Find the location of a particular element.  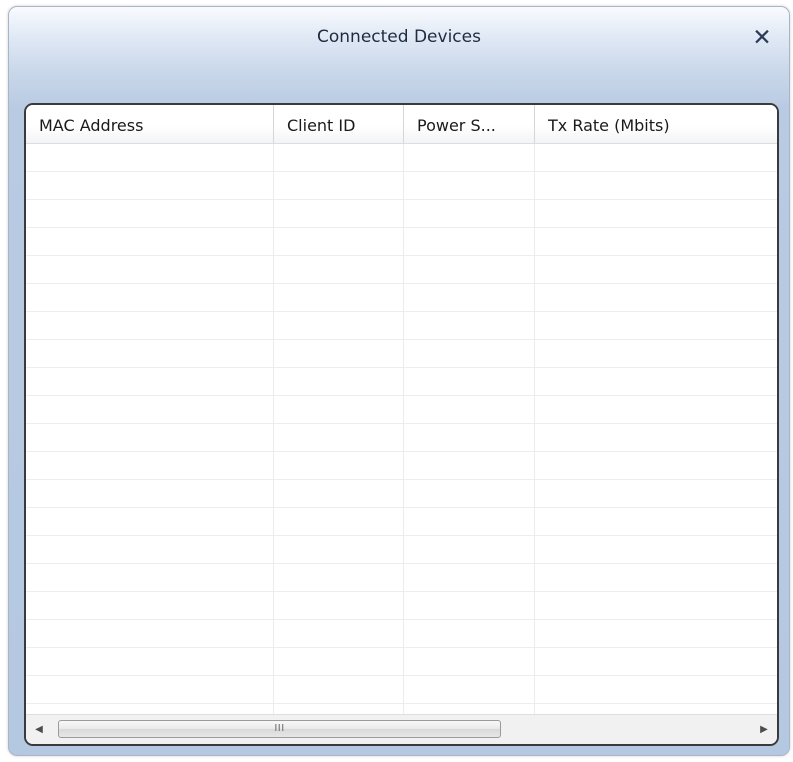

scroll-left-arrow-icon: ◀ is located at coordinates (39, 729).